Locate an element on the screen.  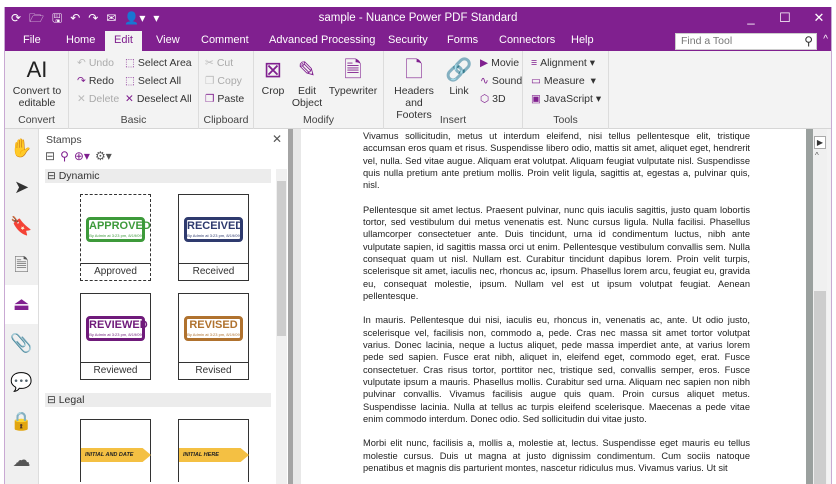
undo-button: ↶ Undo is located at coordinates (95, 63).